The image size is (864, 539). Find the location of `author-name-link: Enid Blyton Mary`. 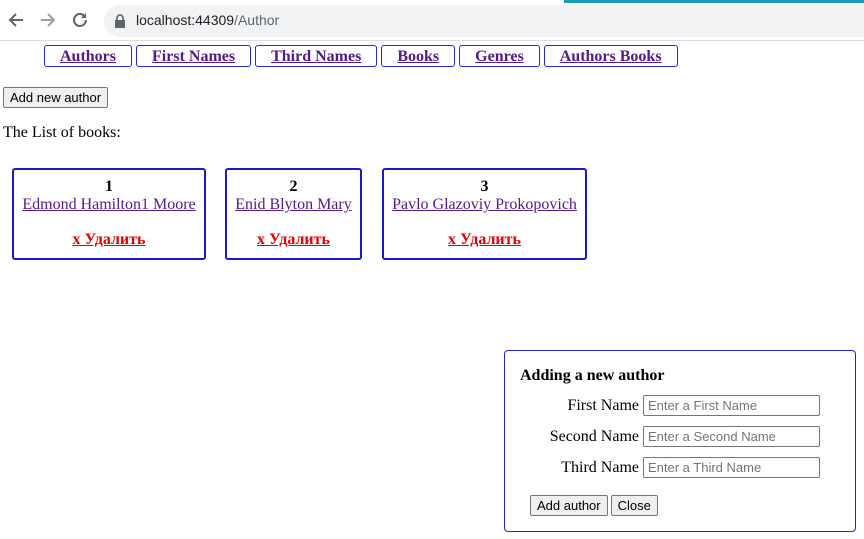

author-name-link: Enid Blyton Mary is located at coordinates (293, 205).